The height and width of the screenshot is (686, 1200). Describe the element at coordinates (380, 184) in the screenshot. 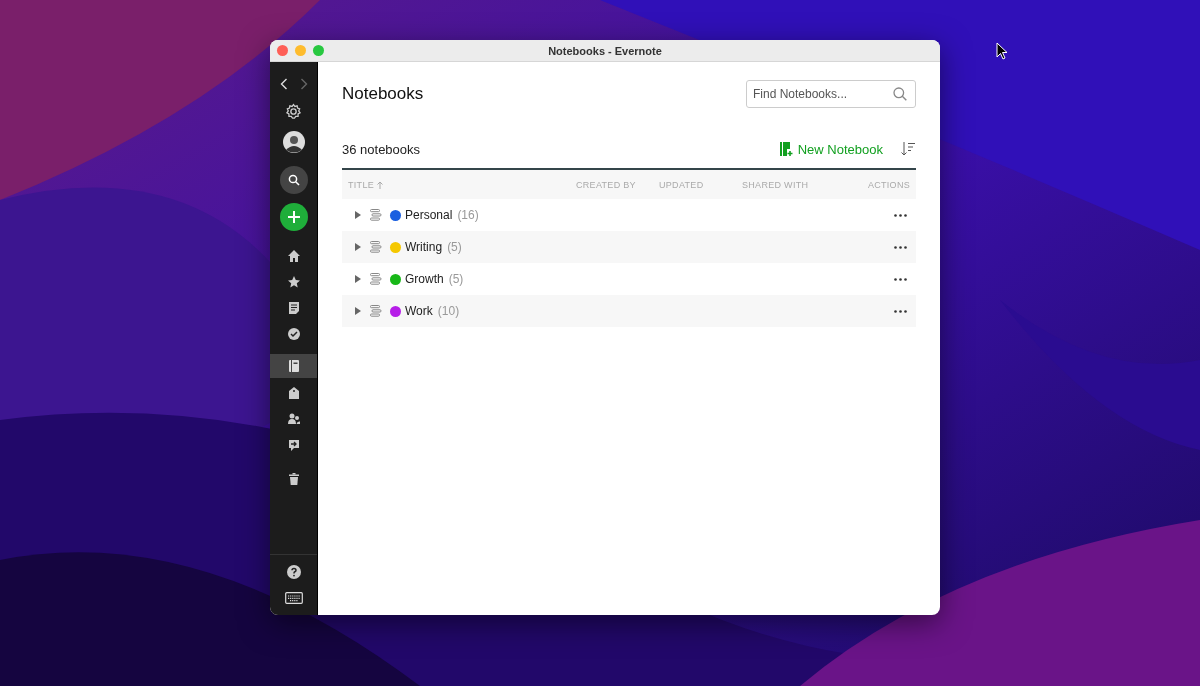

I see `sort-arrow-icon` at that location.